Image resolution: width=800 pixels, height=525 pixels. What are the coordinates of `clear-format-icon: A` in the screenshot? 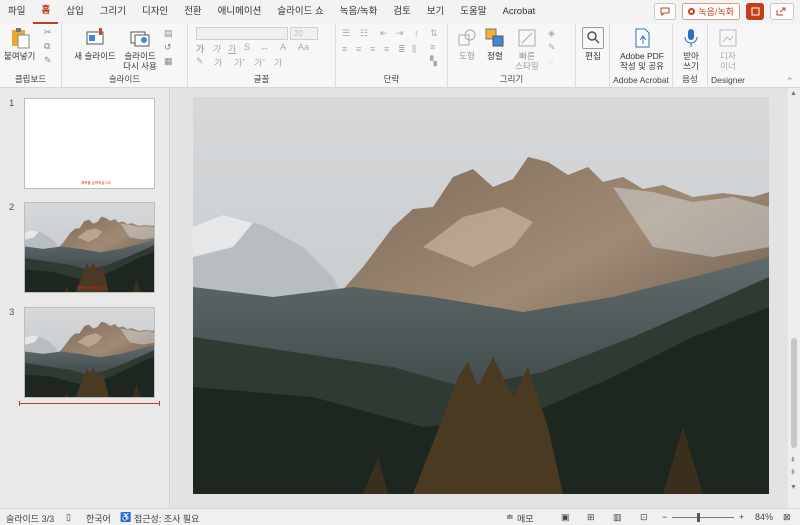 It's located at (283, 47).